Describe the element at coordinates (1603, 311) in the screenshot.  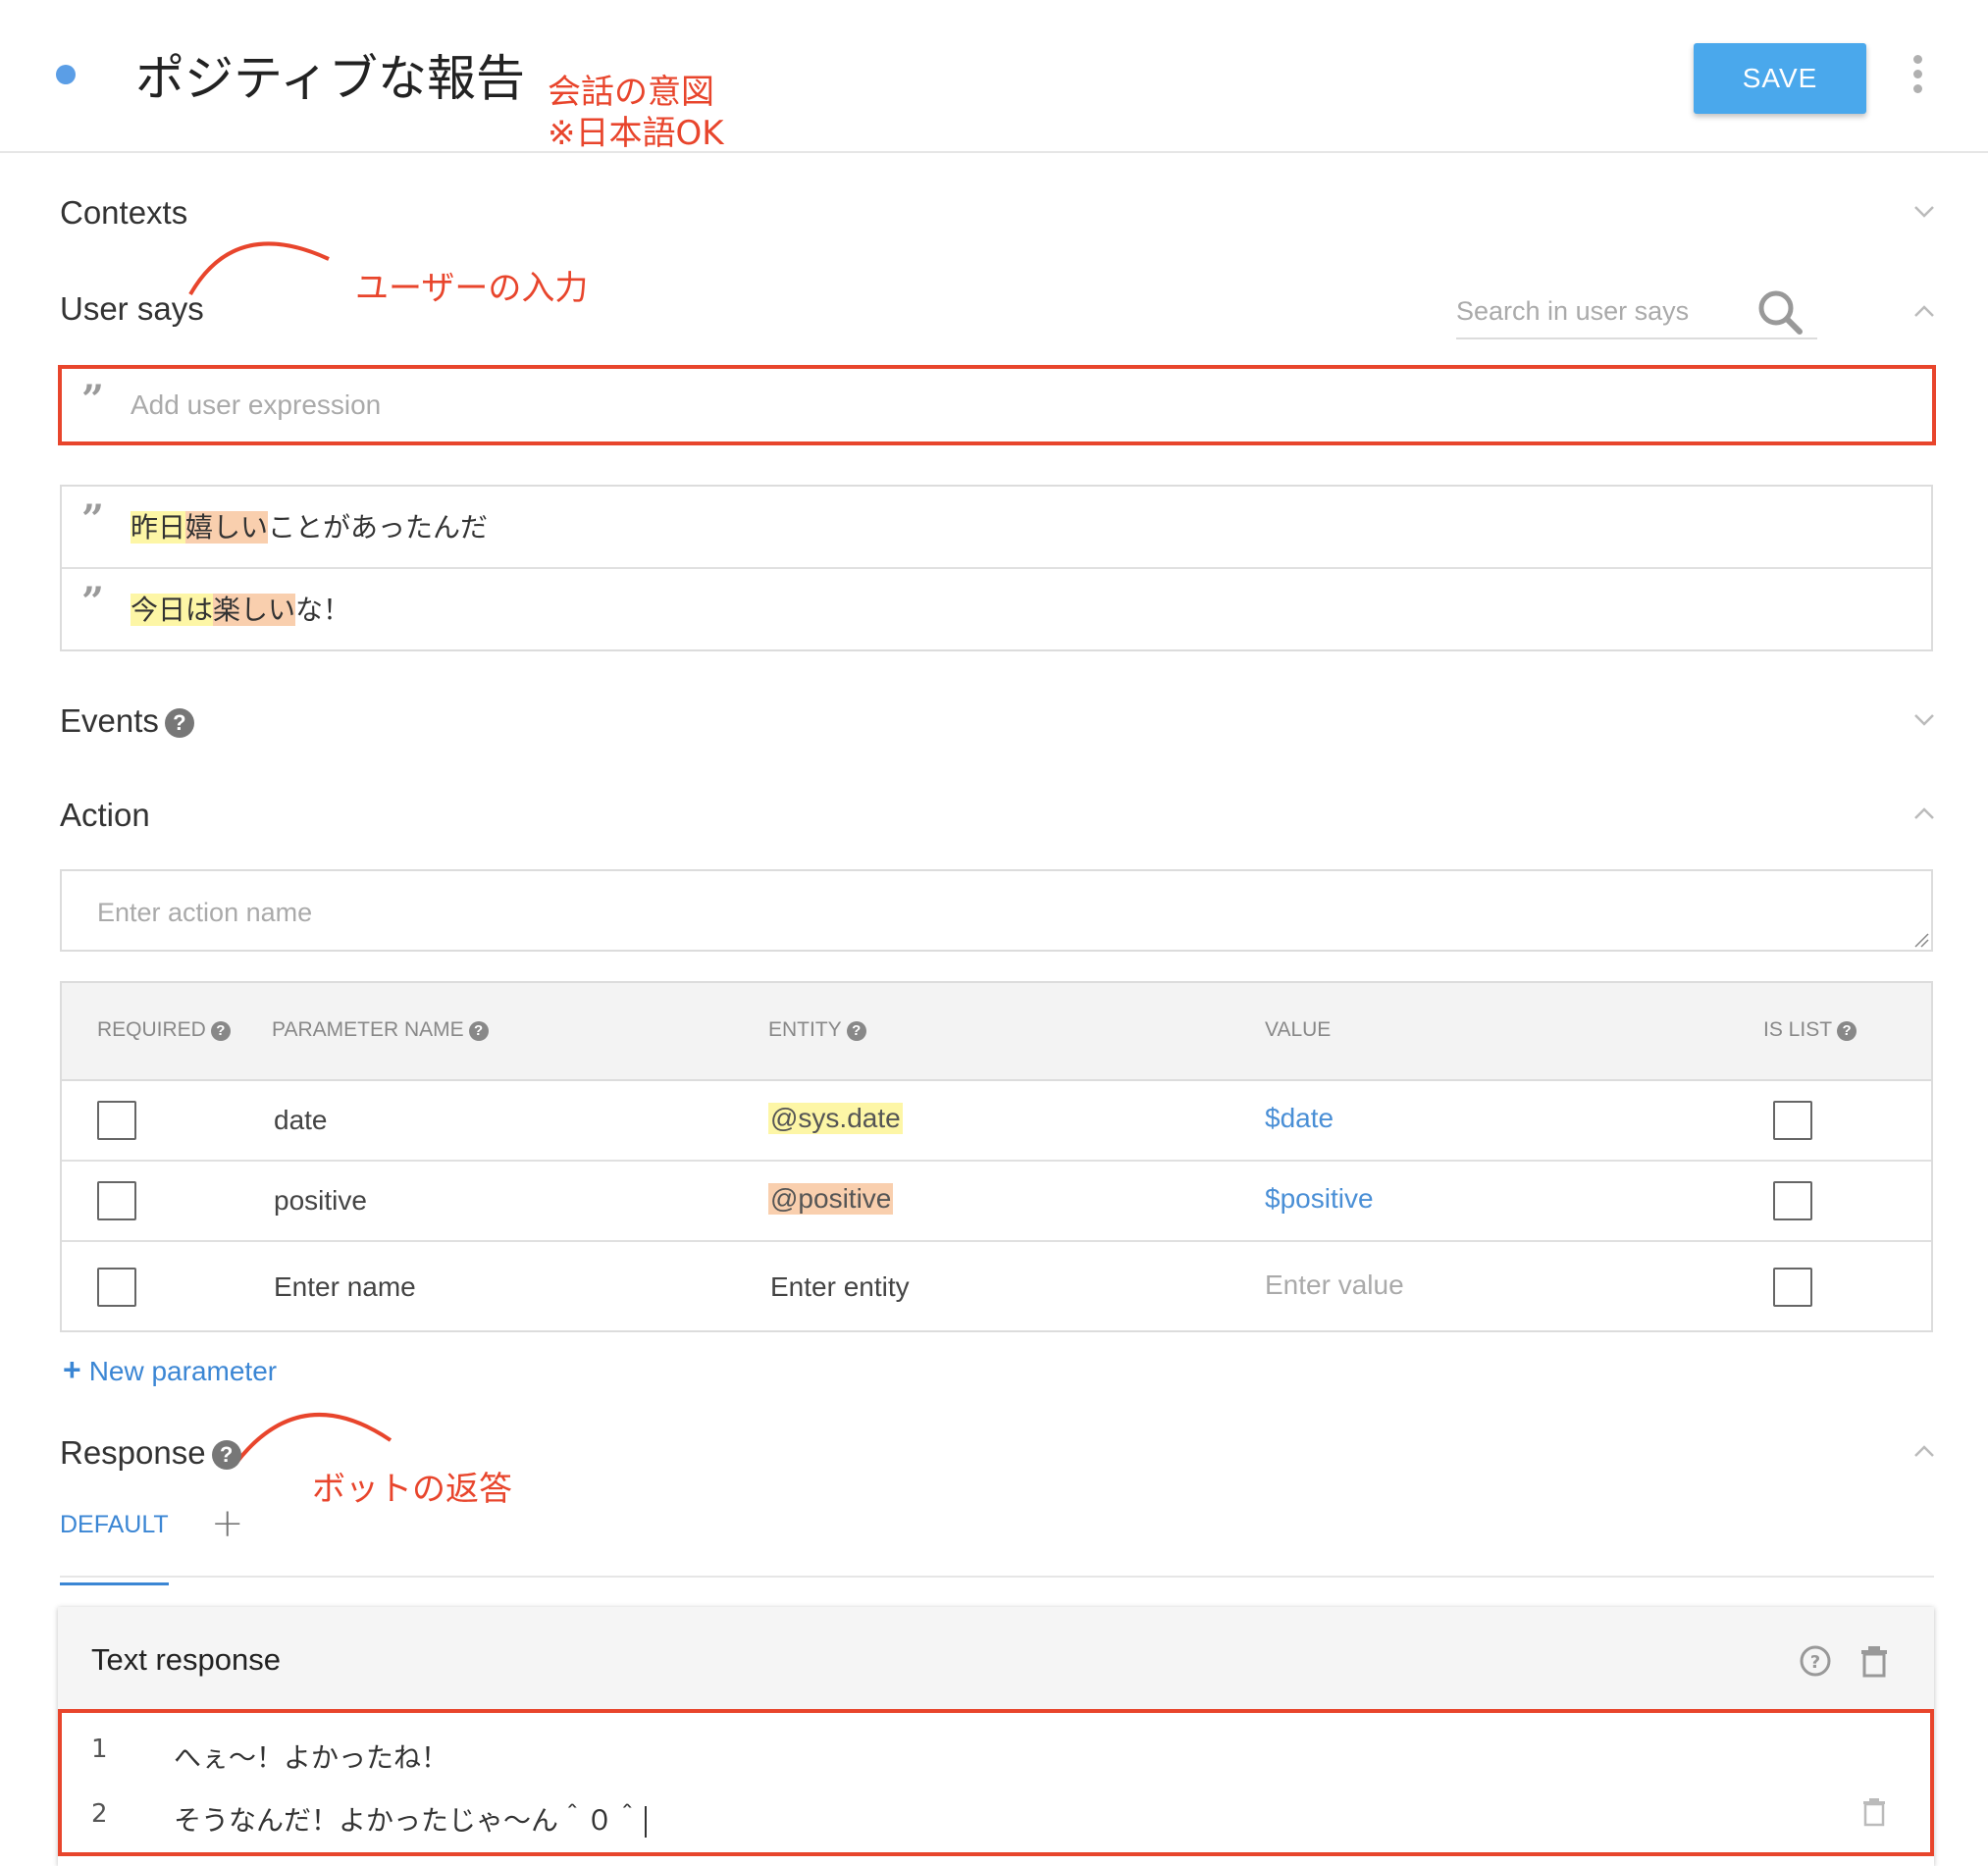
I see `search-input` at that location.